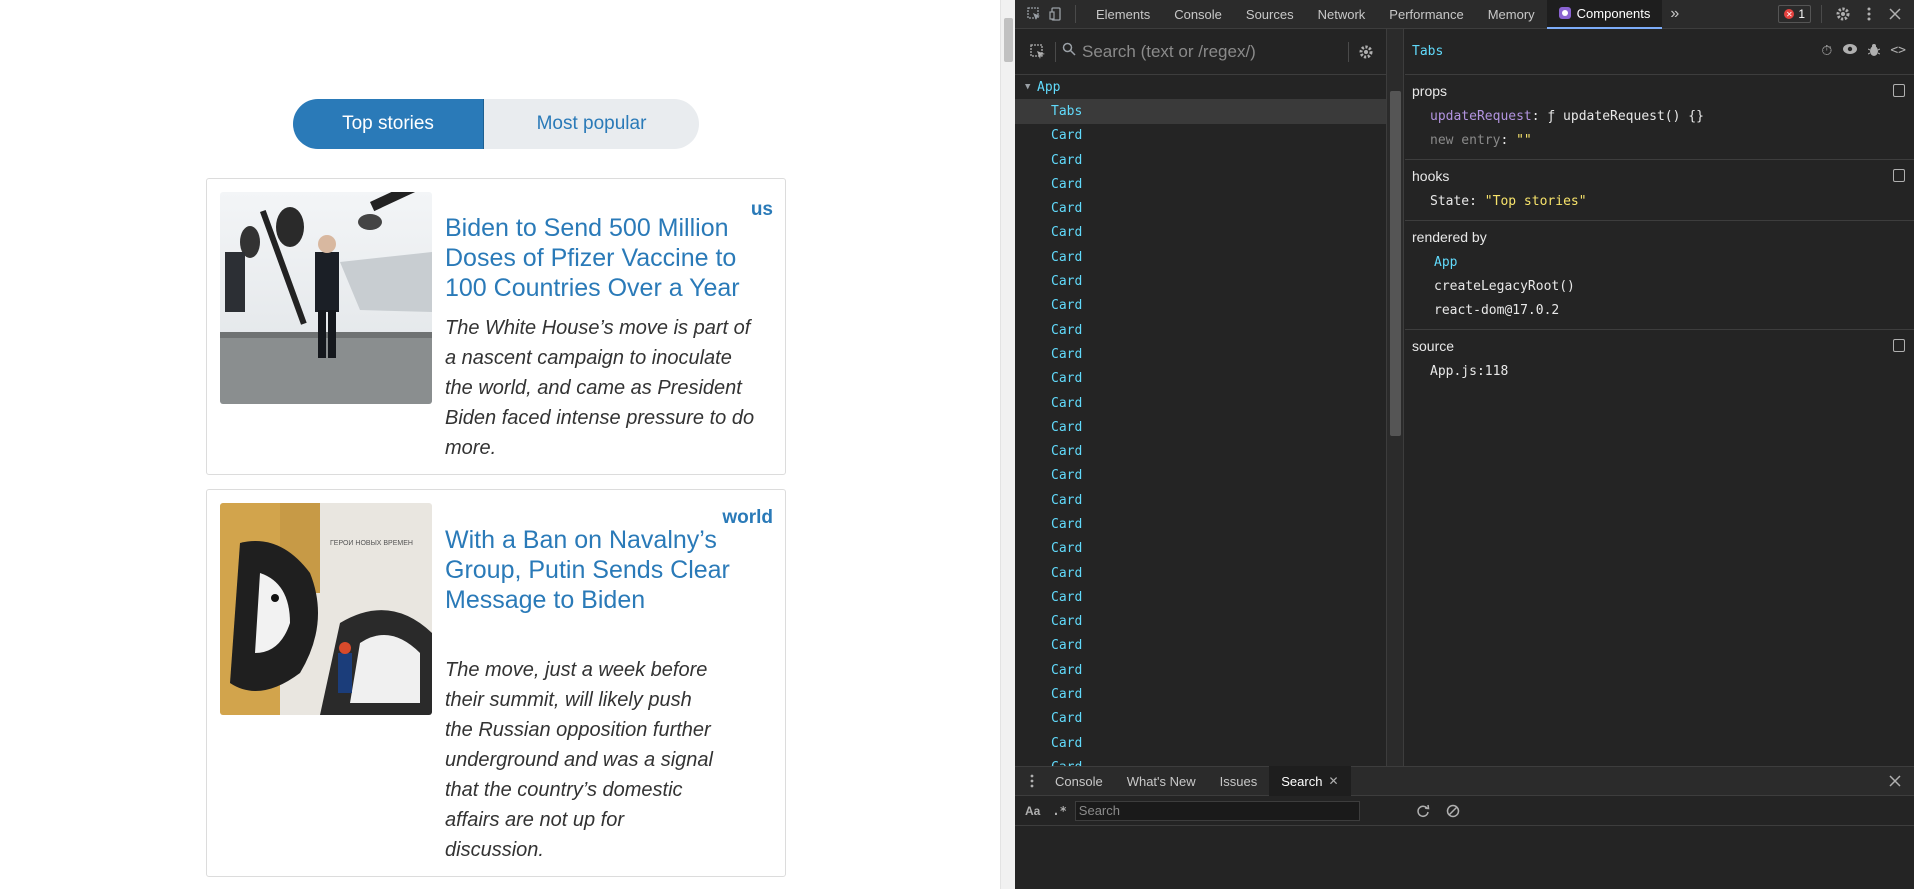 Image resolution: width=1914 pixels, height=889 pixels. Describe the element at coordinates (1843, 14) in the screenshot. I see `settings-gear-icon` at that location.